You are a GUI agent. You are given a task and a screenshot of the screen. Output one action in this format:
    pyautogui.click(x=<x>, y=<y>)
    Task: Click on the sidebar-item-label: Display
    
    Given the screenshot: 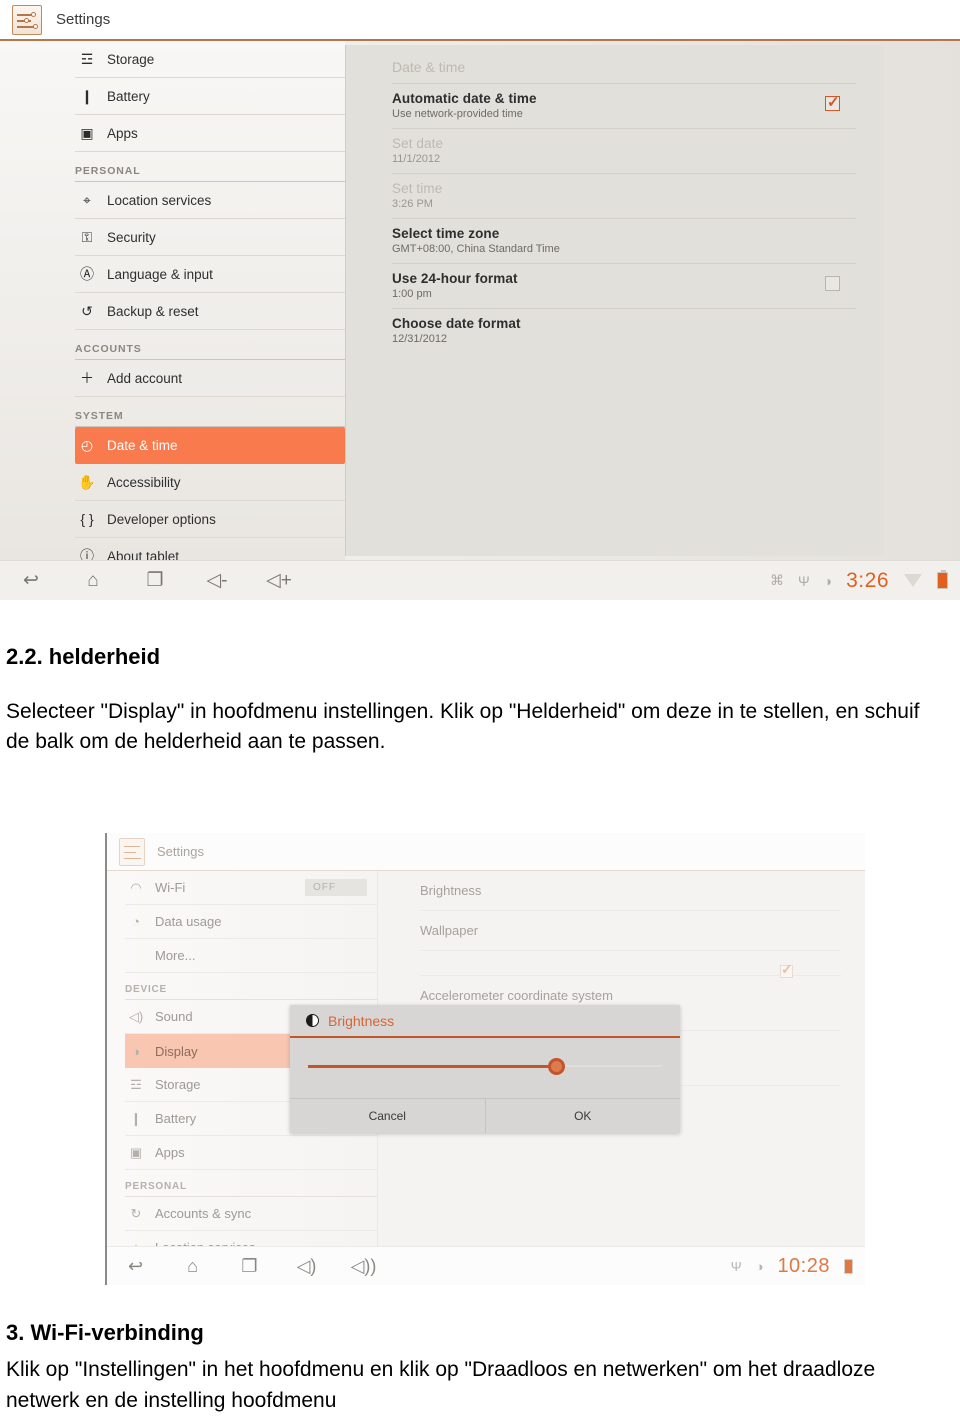 What is the action you would take?
    pyautogui.click(x=176, y=1051)
    